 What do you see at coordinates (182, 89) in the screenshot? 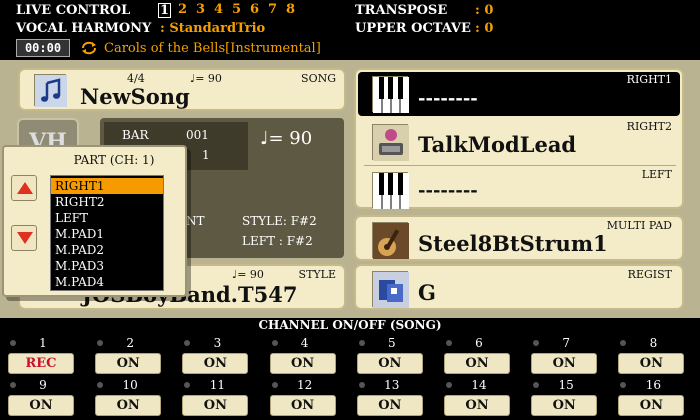
I see `song-panel: 4/4 ♩= 90 SONG NewSong` at bounding box center [182, 89].